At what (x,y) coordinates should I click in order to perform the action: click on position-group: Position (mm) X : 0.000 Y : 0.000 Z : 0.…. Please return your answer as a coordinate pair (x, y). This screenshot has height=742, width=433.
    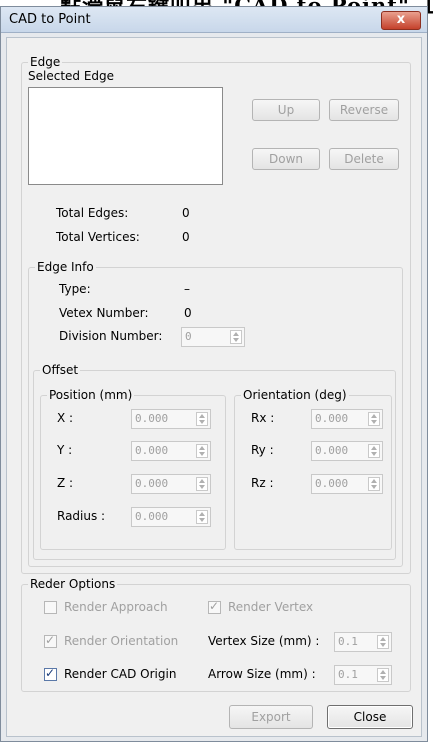
    Looking at the image, I should click on (133, 469).